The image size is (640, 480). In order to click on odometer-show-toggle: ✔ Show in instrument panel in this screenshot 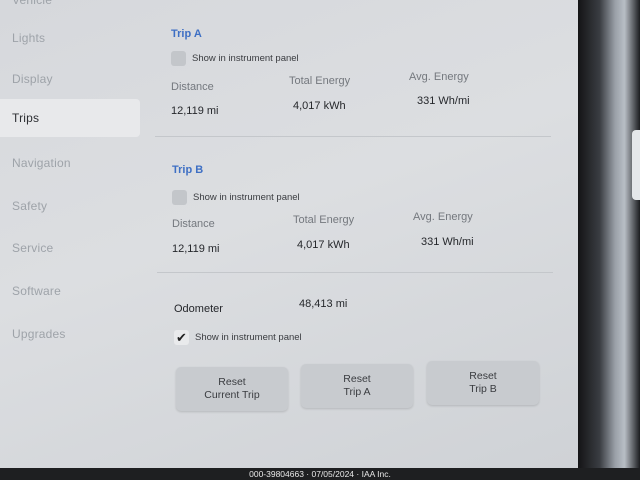, I will do `click(238, 337)`.